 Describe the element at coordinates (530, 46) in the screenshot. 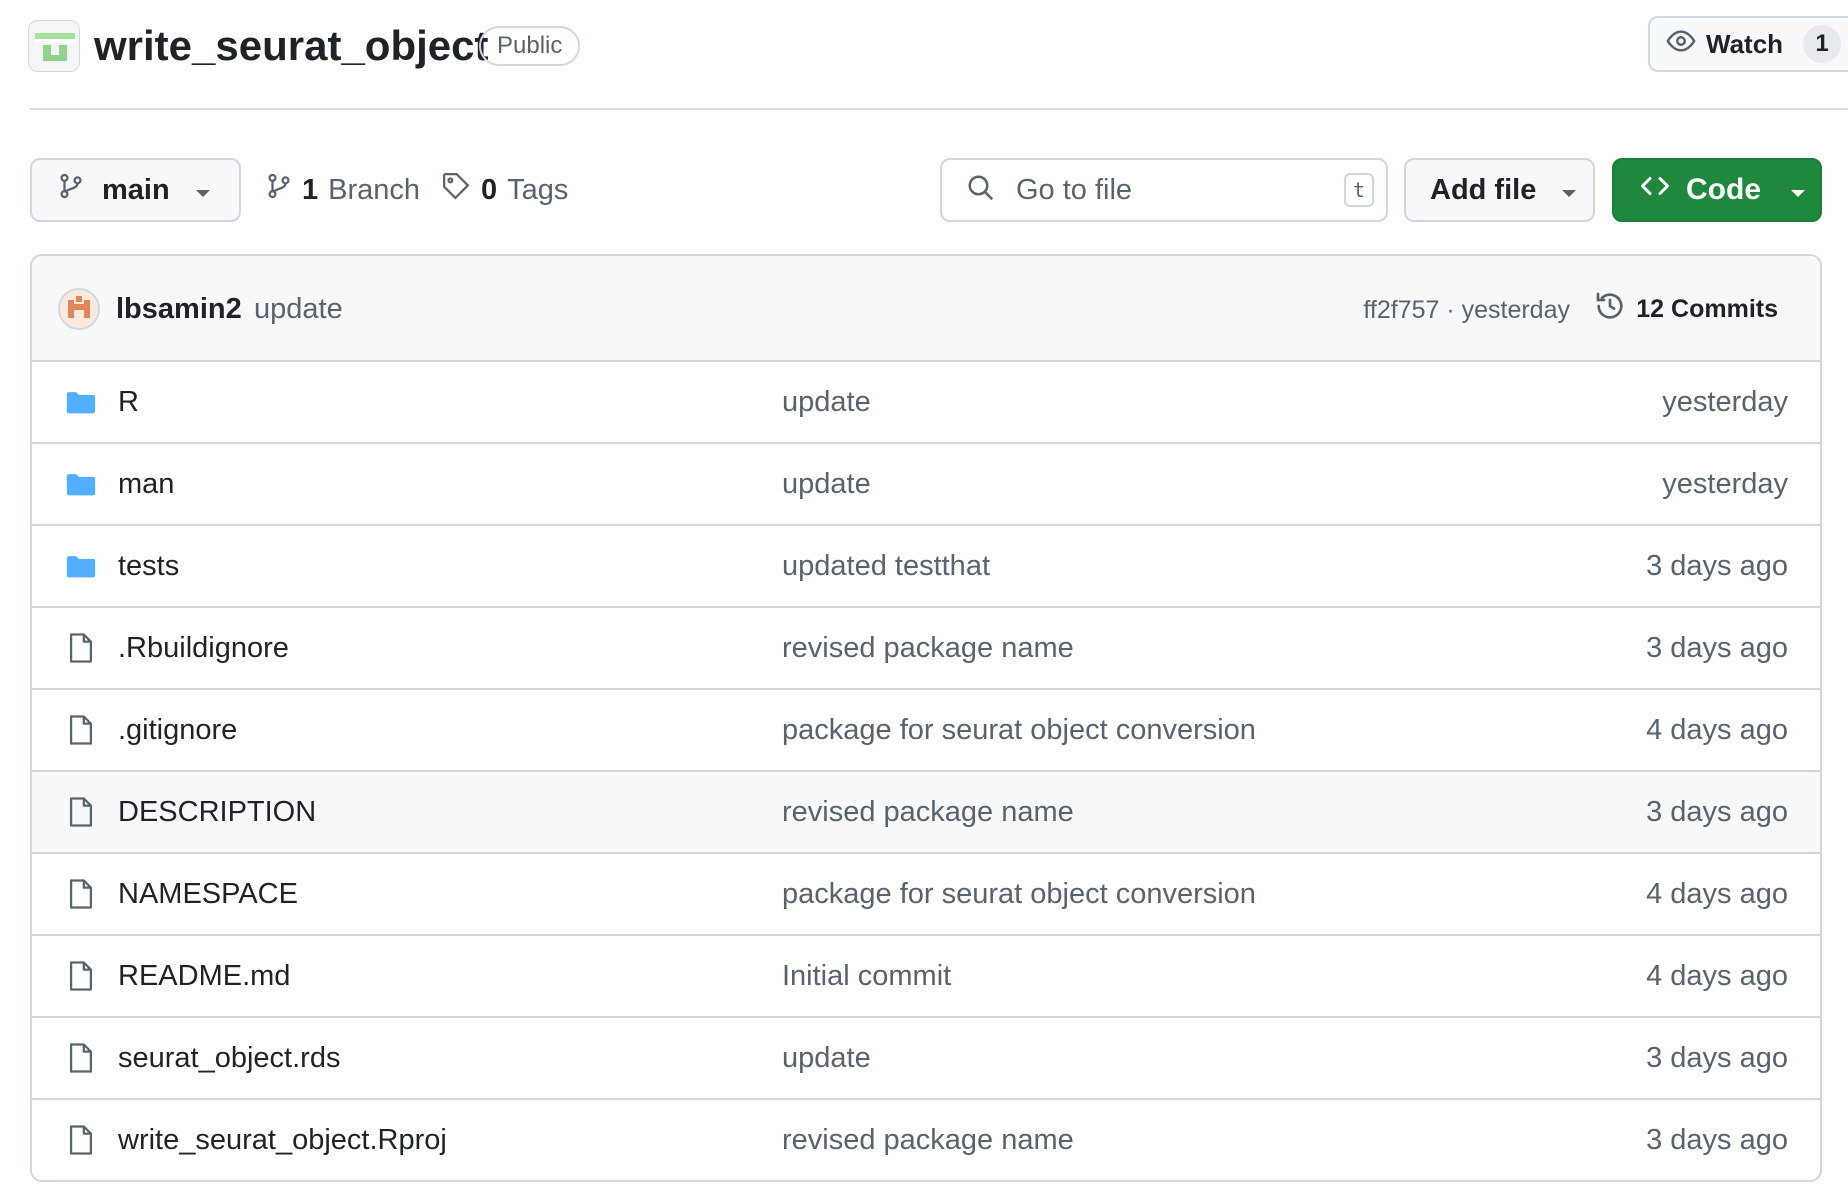

I see `visibility-badge: Public` at that location.